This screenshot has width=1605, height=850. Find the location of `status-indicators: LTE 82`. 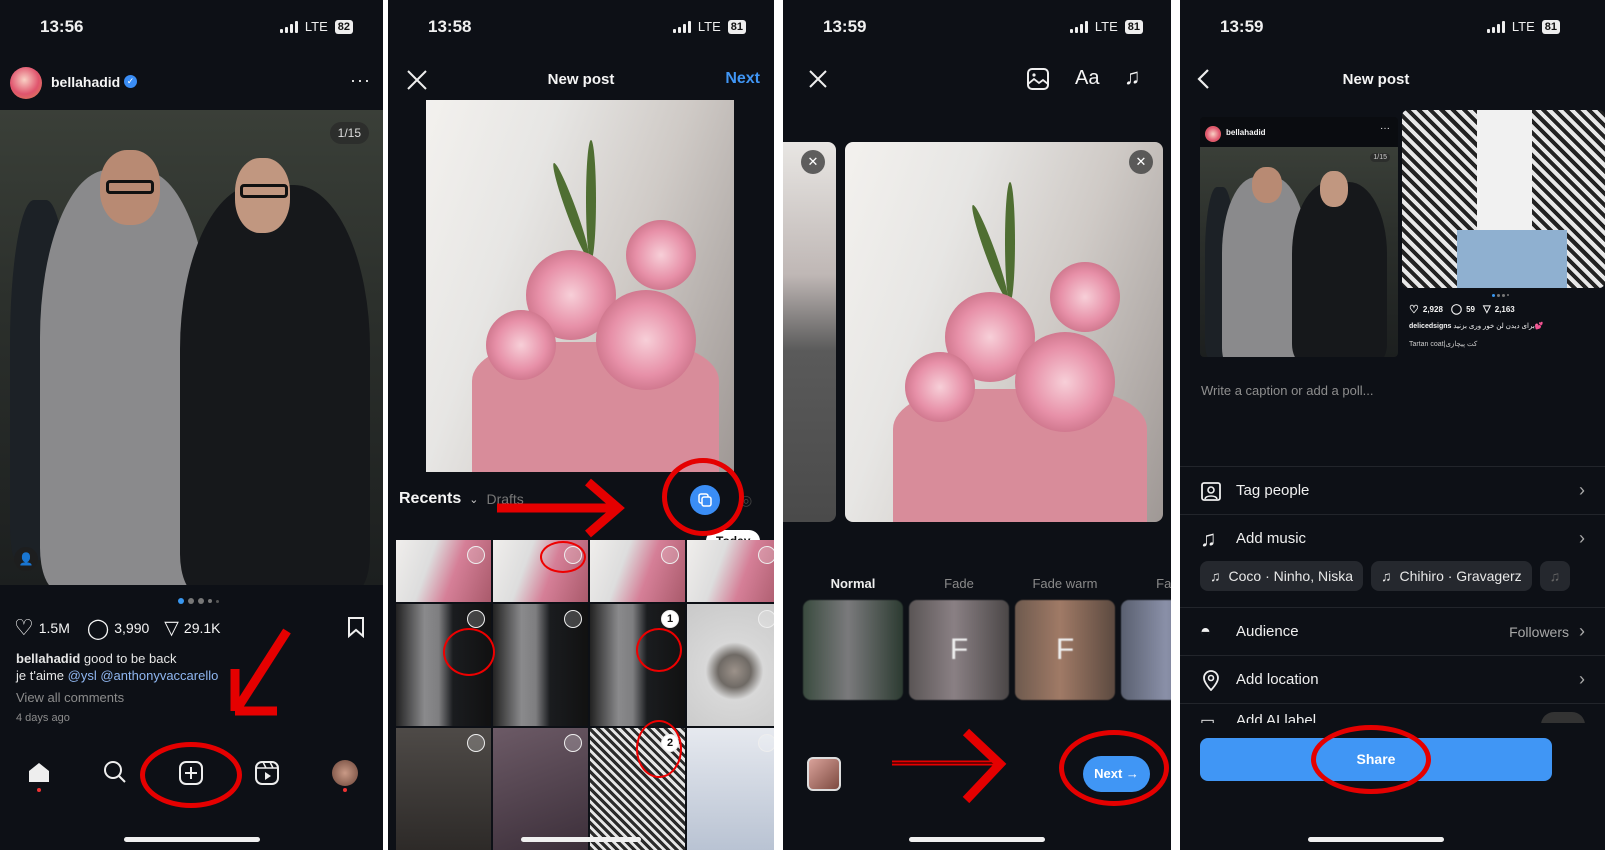

status-indicators: LTE 82 is located at coordinates (316, 26).